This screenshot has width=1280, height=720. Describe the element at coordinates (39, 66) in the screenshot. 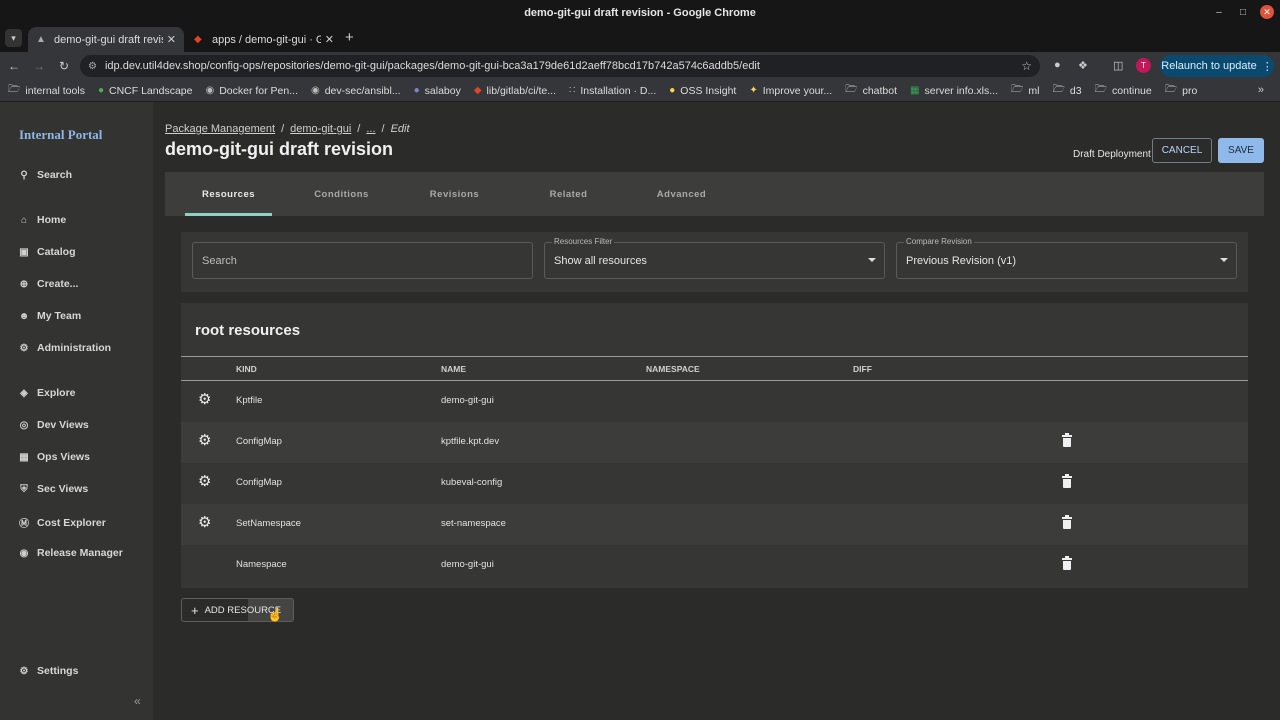

I see `forward-icon: →` at that location.